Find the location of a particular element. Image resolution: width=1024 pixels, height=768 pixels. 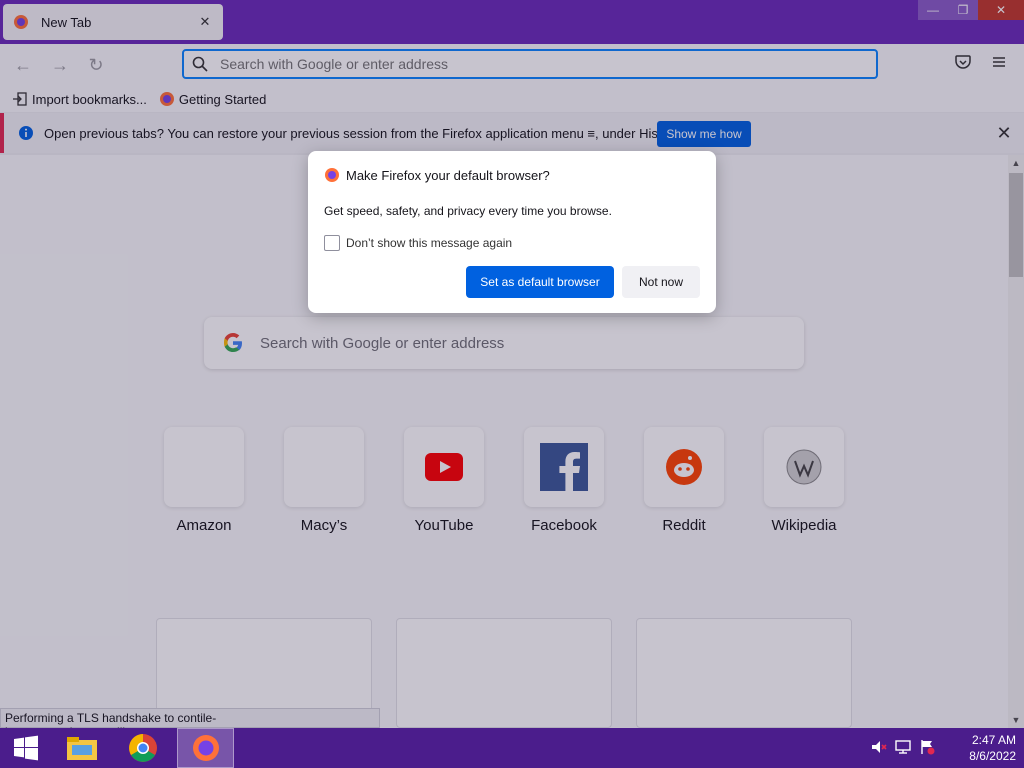

clock-time: 2:47 AM is located at coordinates (993, 740).